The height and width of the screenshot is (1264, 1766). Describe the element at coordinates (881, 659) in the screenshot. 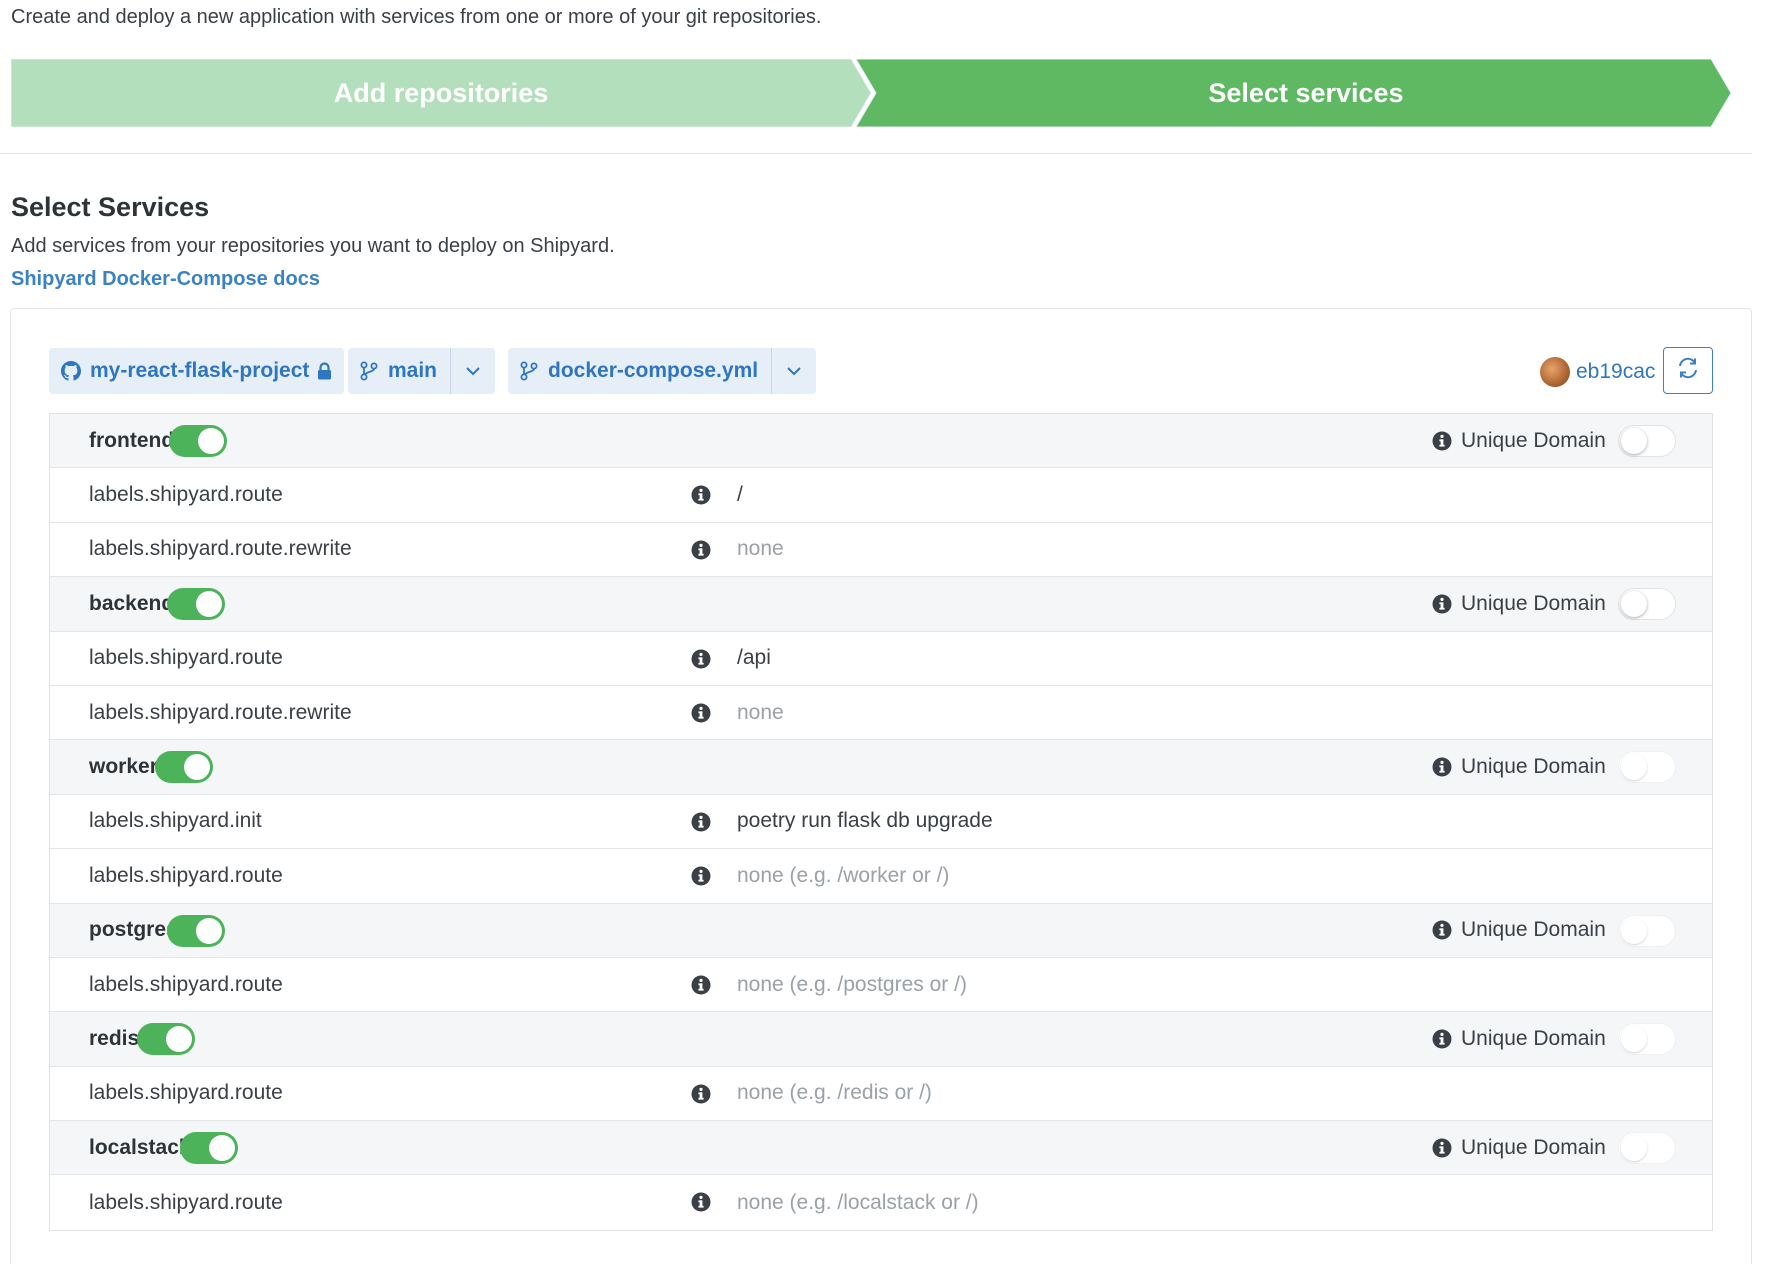

I see `label-row: labels.shipyard.route /api` at that location.